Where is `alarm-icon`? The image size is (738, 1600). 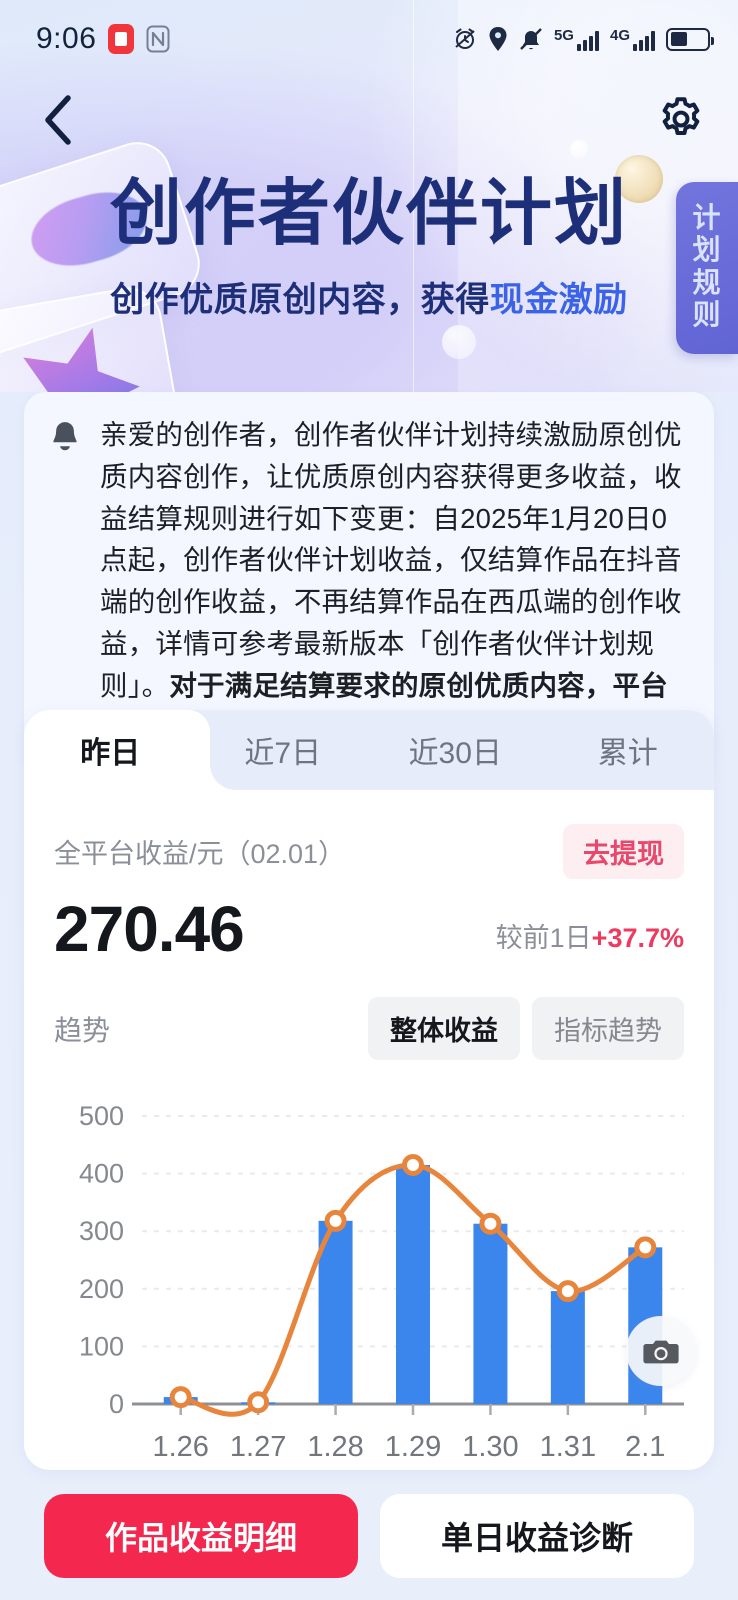
alarm-icon is located at coordinates (465, 38).